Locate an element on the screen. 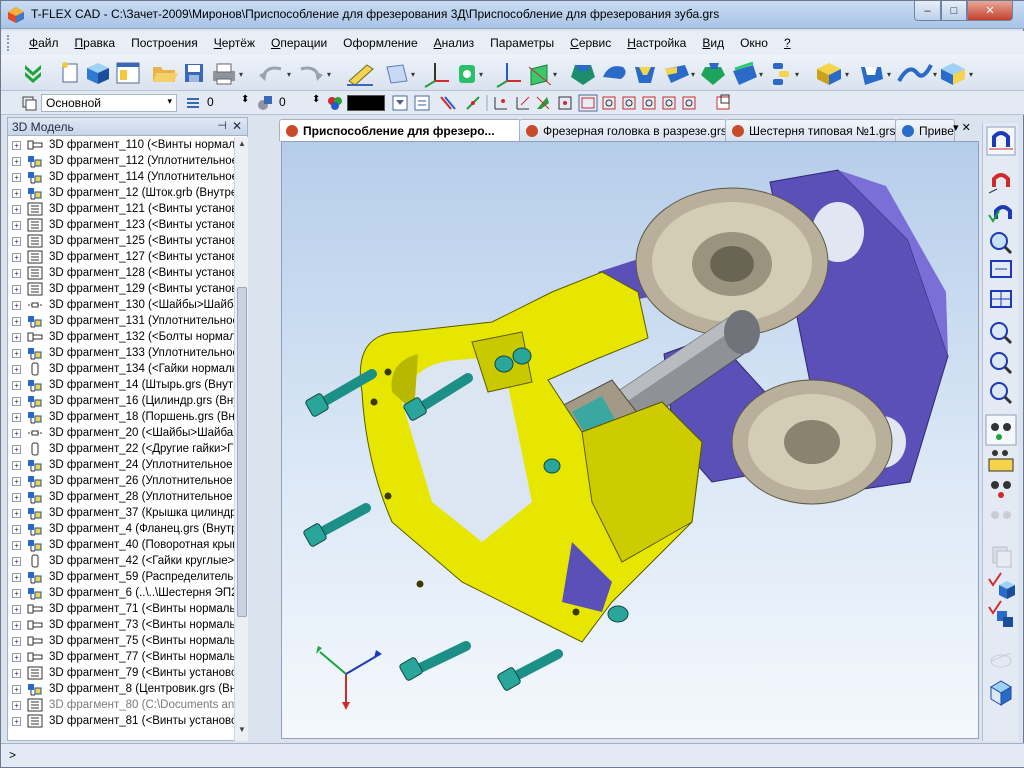  filter-operation-icon is located at coordinates (588, 103).